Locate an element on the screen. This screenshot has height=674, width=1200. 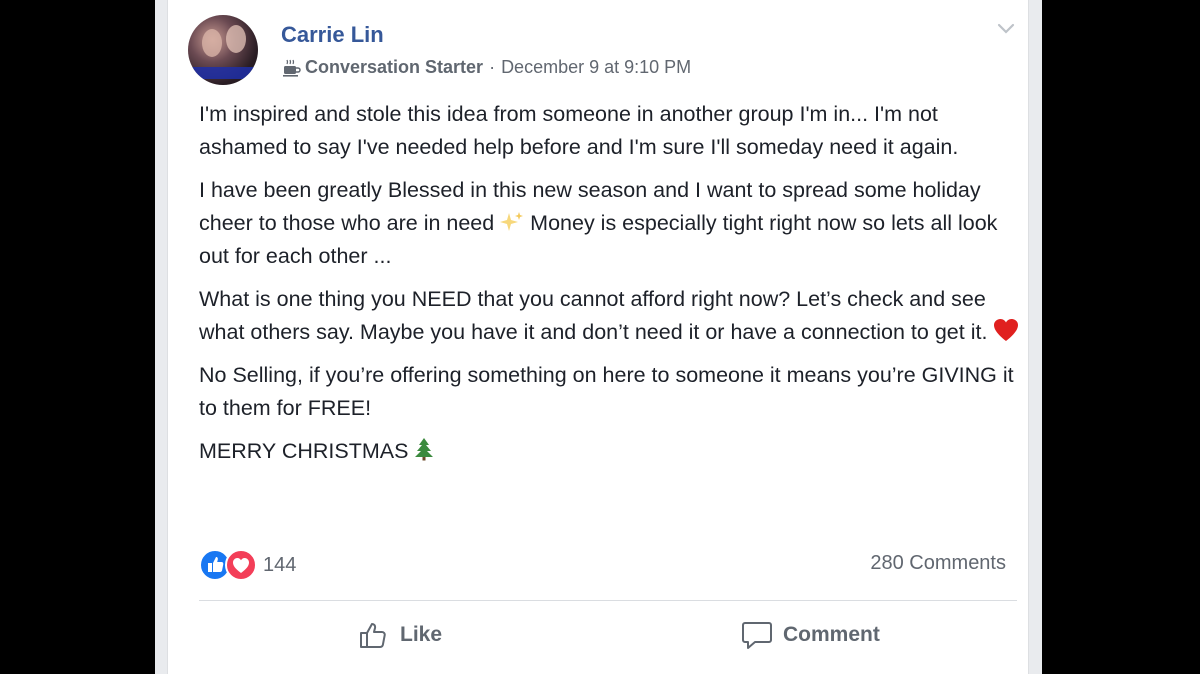
reaction-summary: 144 is located at coordinates (247, 565).